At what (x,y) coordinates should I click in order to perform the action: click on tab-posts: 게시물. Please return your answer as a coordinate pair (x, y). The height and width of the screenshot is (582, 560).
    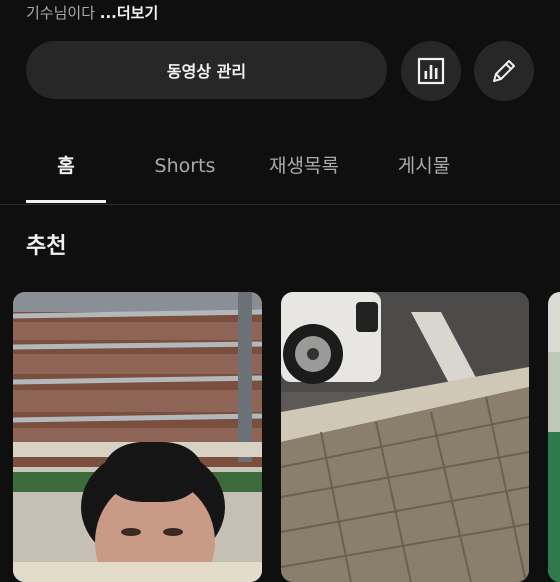
    Looking at the image, I should click on (424, 167).